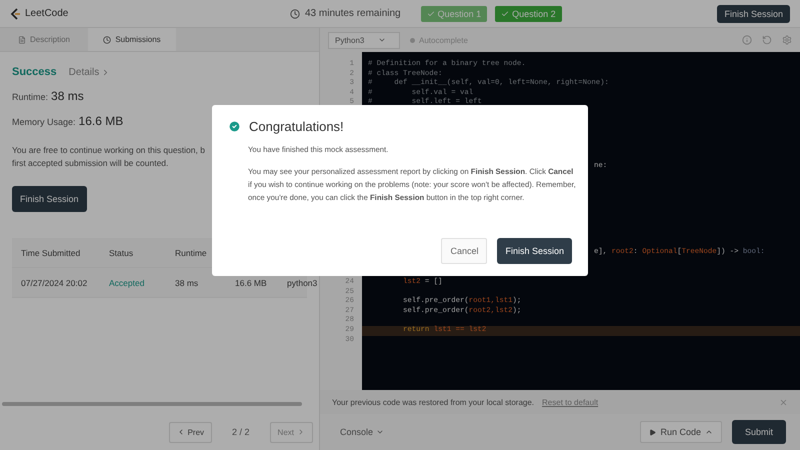 Image resolution: width=800 pixels, height=450 pixels. I want to click on table-cell-text: Accepted, so click(127, 283).